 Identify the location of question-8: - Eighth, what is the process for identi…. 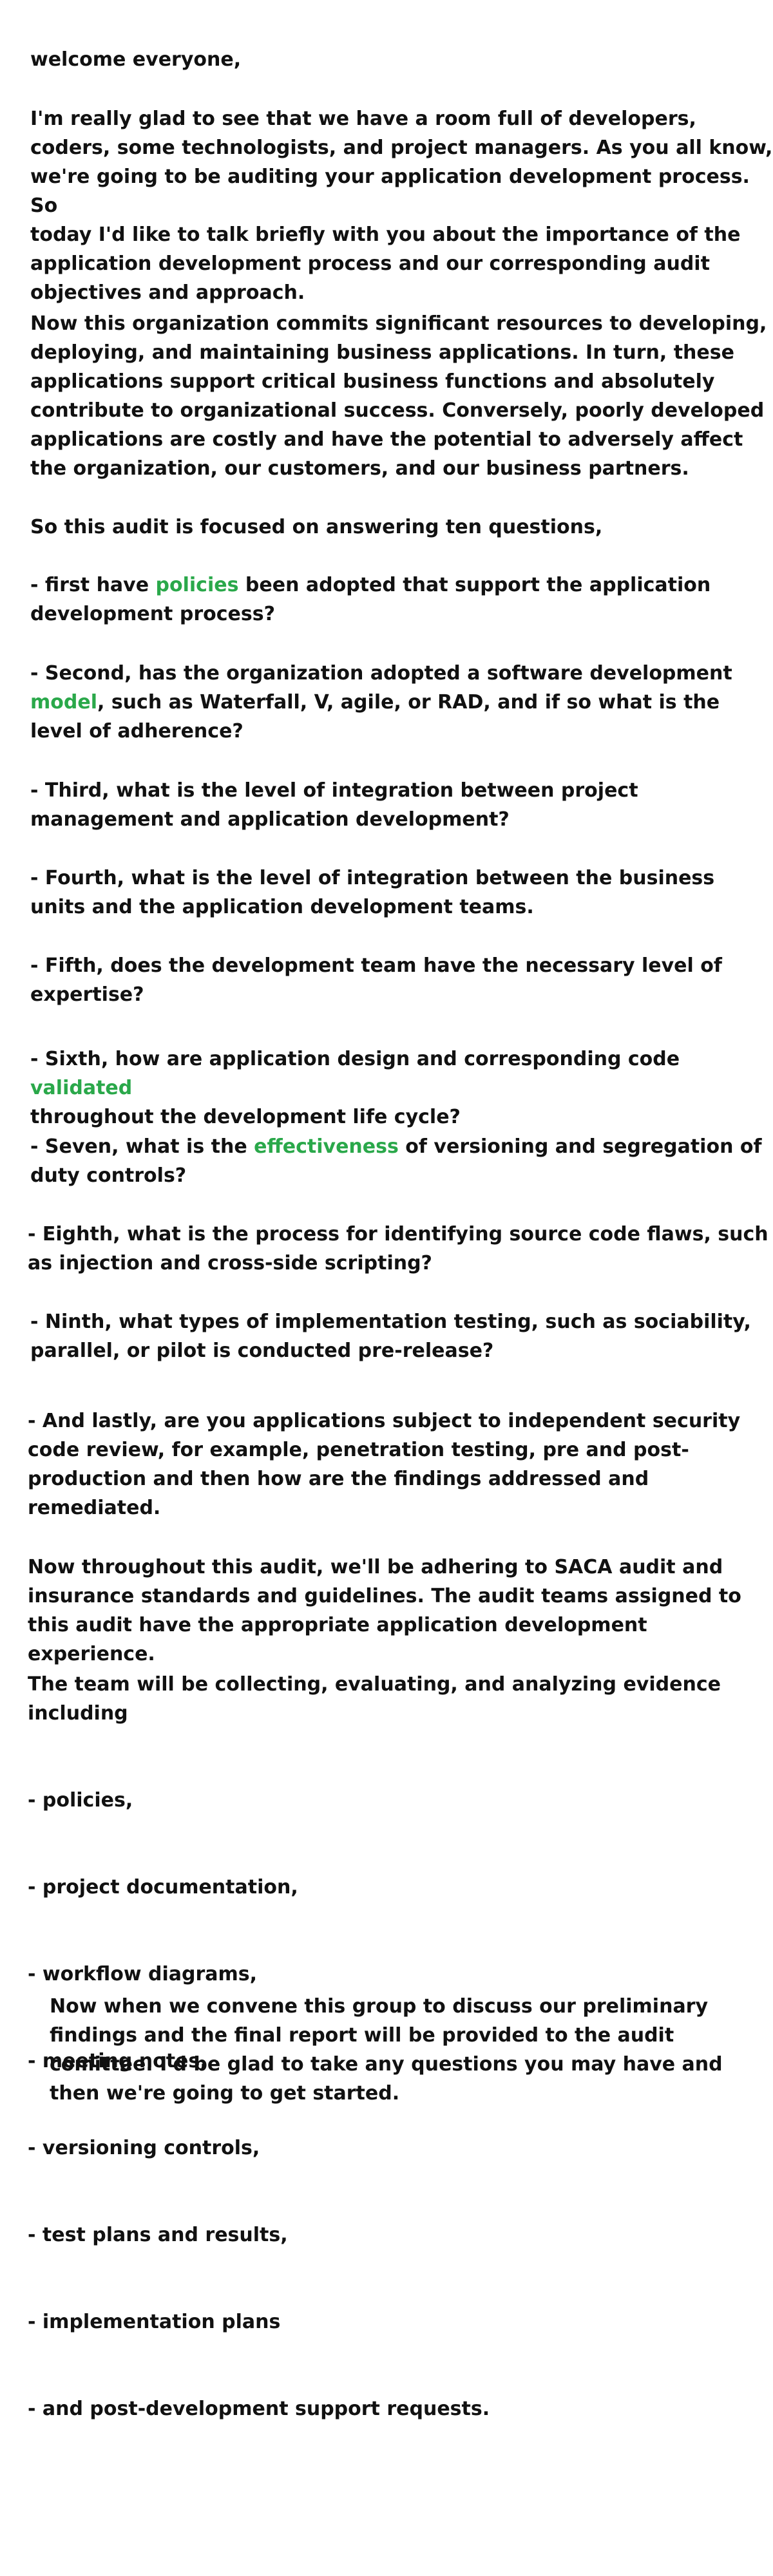
(398, 1249).